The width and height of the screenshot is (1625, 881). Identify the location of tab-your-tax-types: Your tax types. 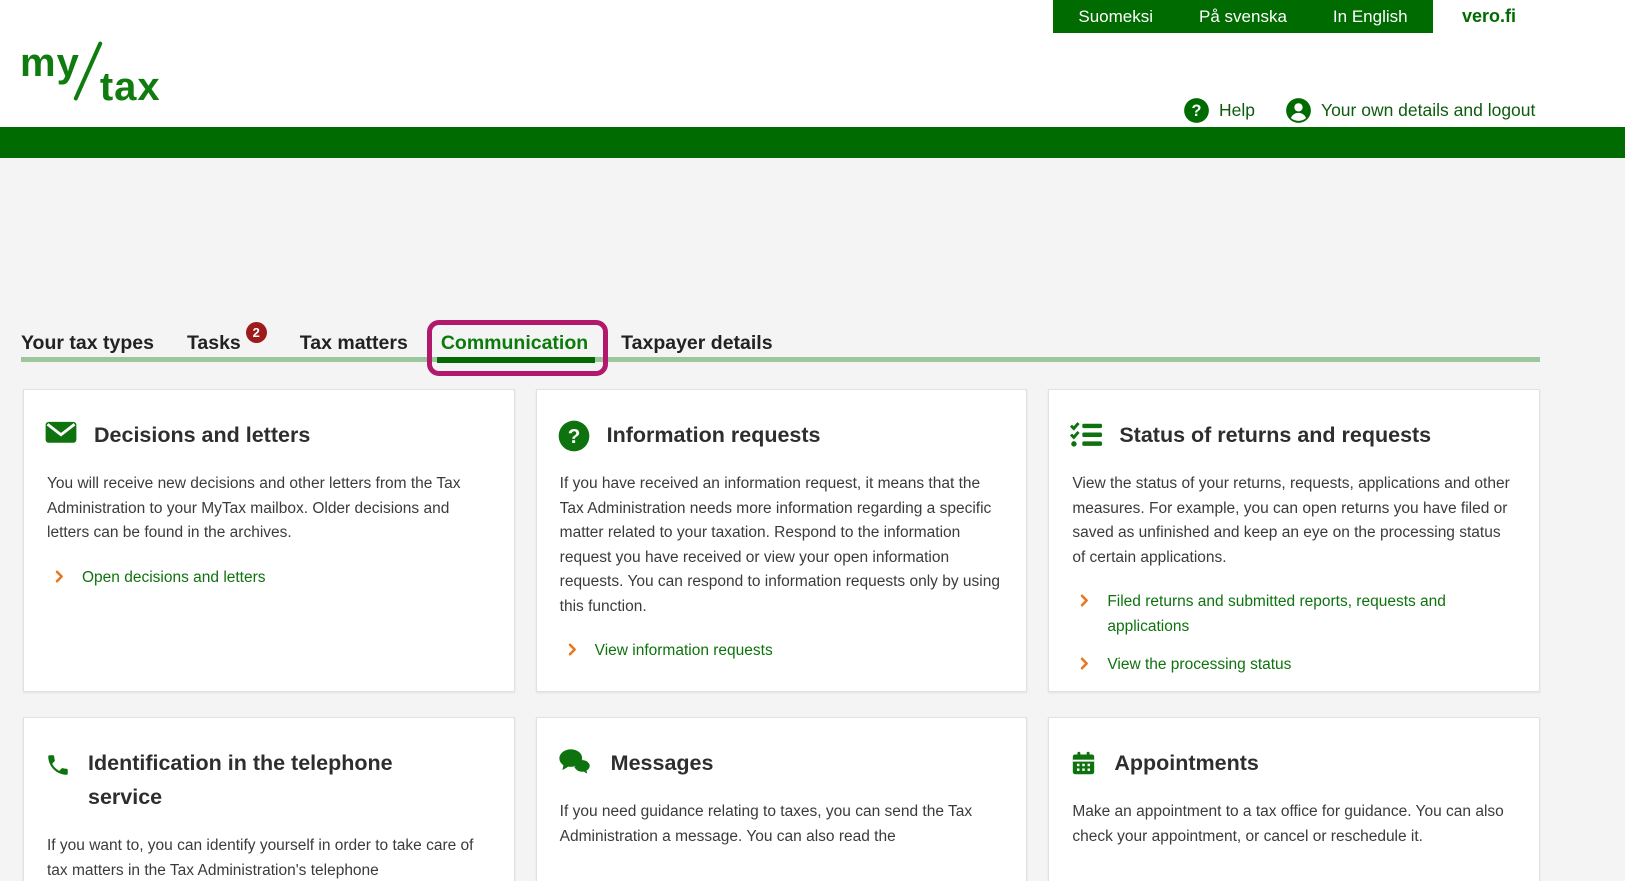
(87, 343).